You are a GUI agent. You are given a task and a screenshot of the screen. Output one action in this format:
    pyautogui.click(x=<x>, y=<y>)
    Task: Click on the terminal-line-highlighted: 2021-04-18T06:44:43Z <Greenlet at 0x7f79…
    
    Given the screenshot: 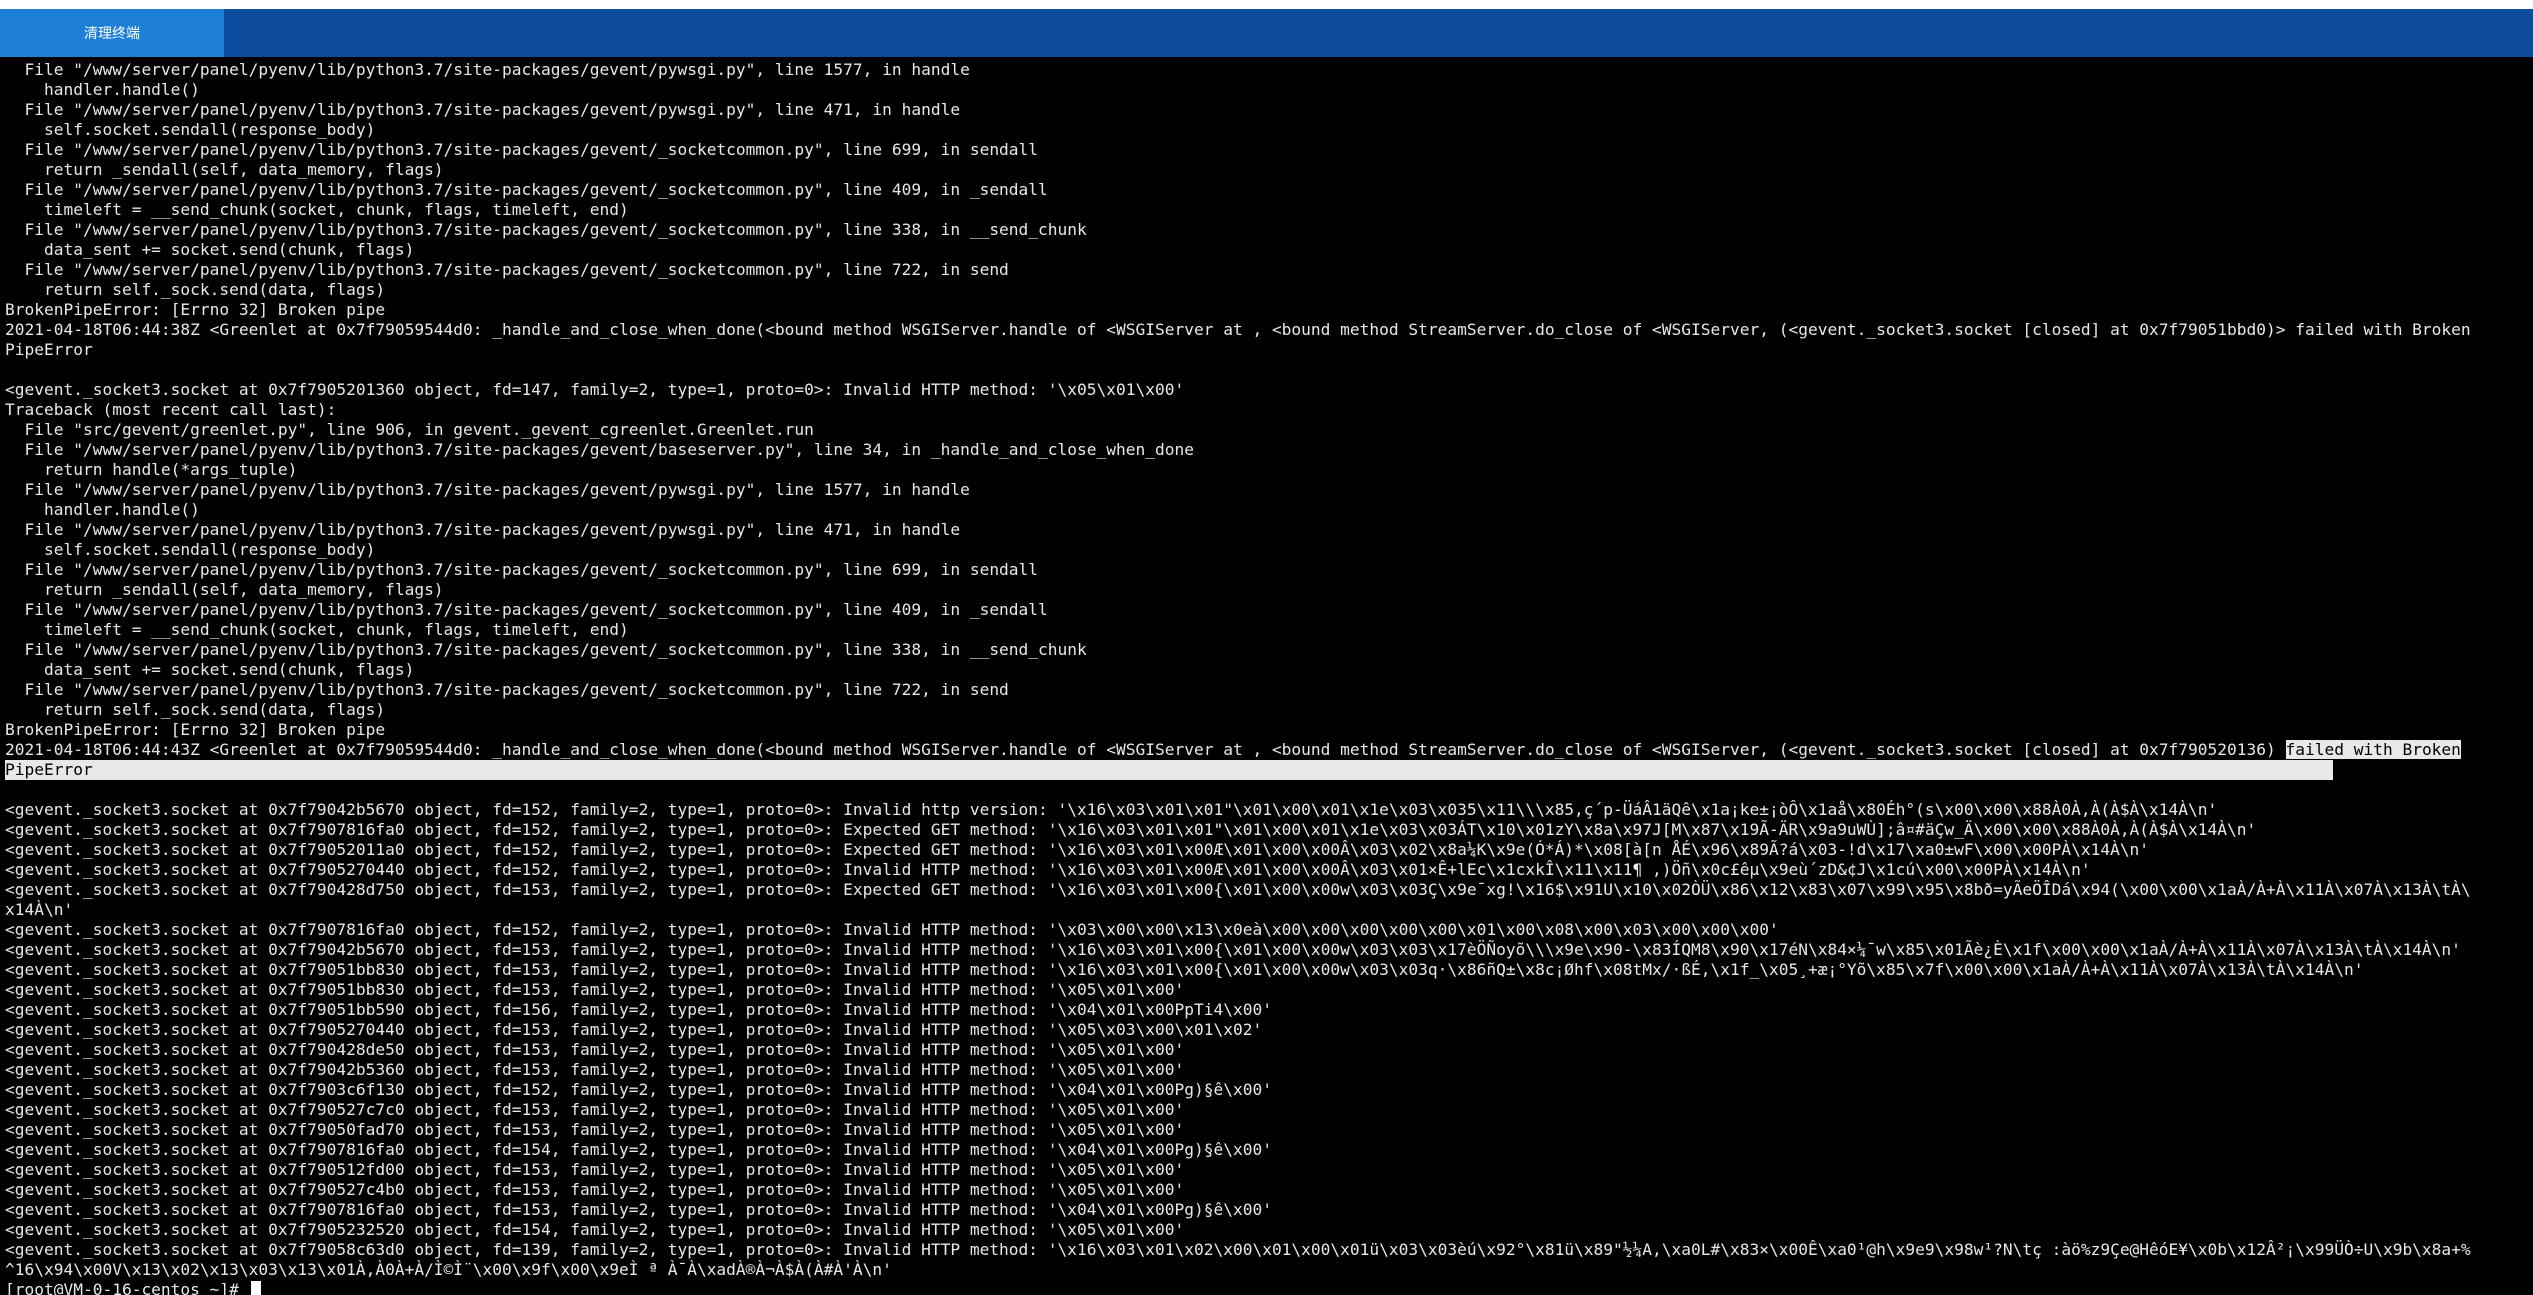 What is the action you would take?
    pyautogui.click(x=1266, y=750)
    